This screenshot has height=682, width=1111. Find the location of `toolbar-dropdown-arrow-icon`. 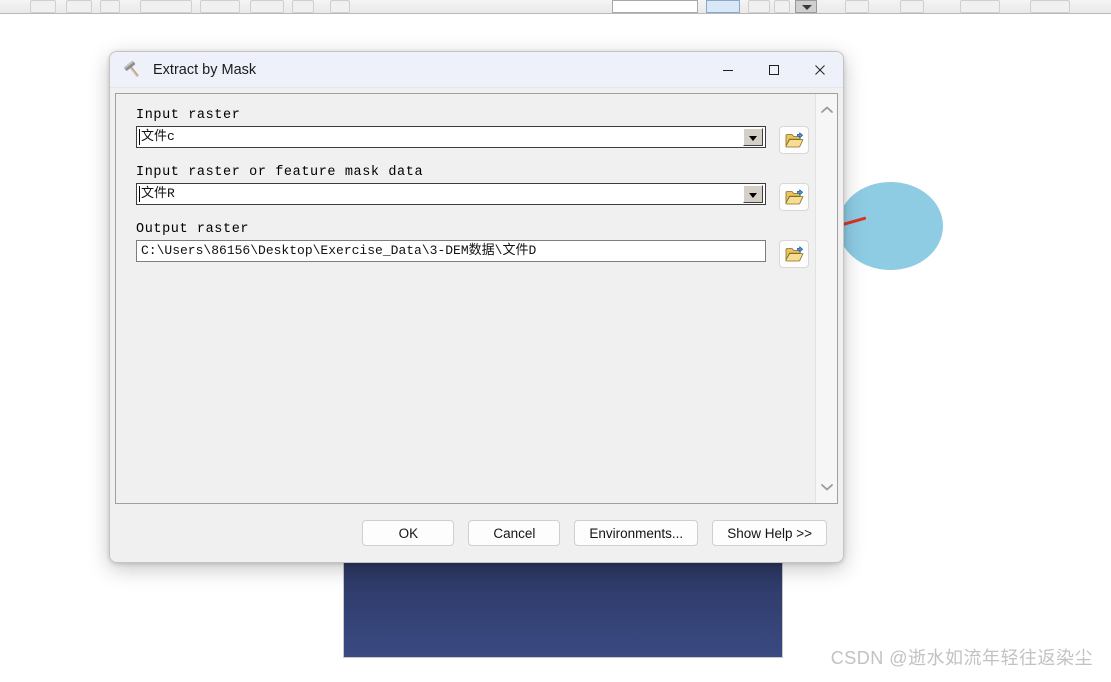

toolbar-dropdown-arrow-icon is located at coordinates (806, 6).